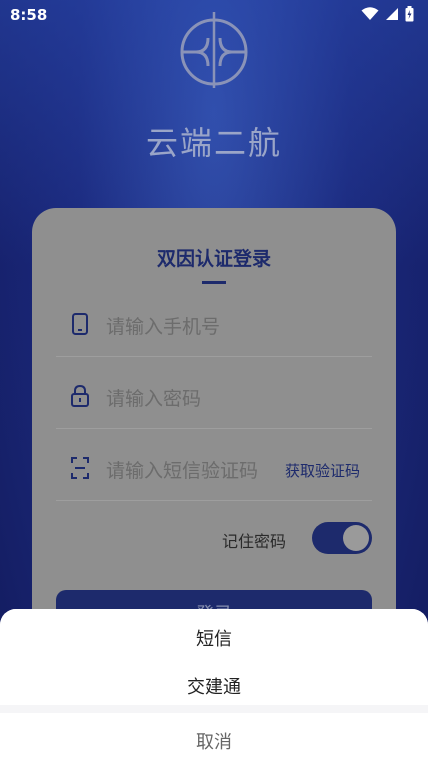 The image size is (428, 761). I want to click on action-sheet-cancel-button: 取消, so click(214, 737).